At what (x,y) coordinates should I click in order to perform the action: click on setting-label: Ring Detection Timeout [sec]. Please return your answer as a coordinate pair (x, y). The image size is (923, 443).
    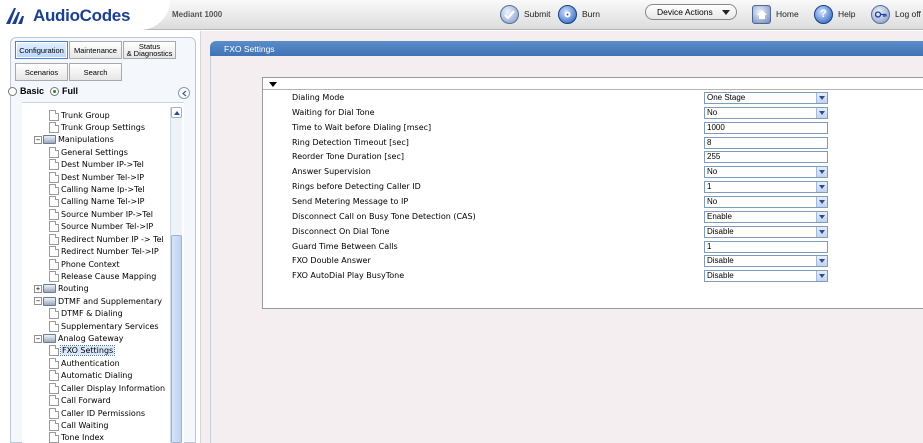
    Looking at the image, I should click on (350, 142).